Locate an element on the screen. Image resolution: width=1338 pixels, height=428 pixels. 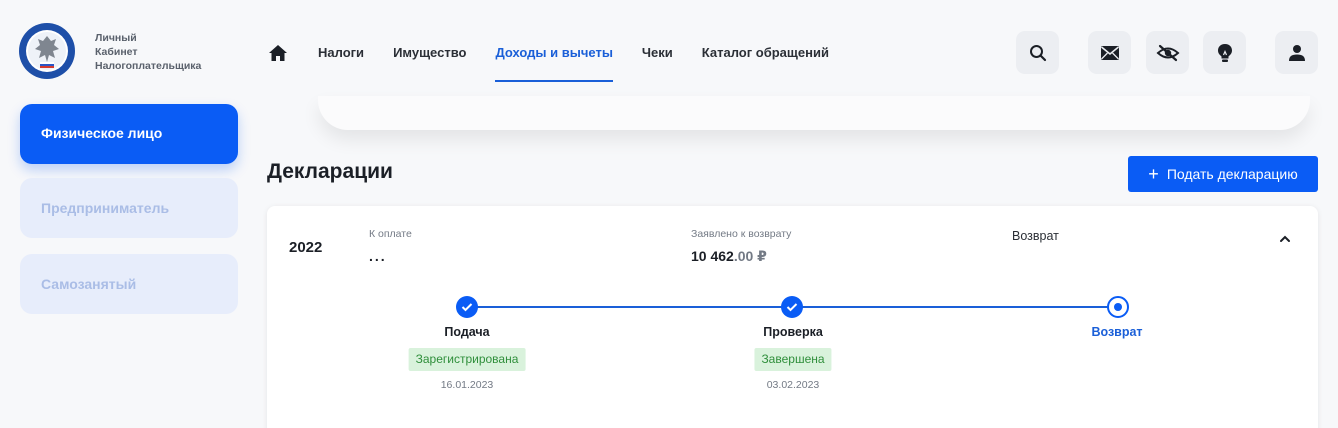
search-button is located at coordinates (1037, 52).